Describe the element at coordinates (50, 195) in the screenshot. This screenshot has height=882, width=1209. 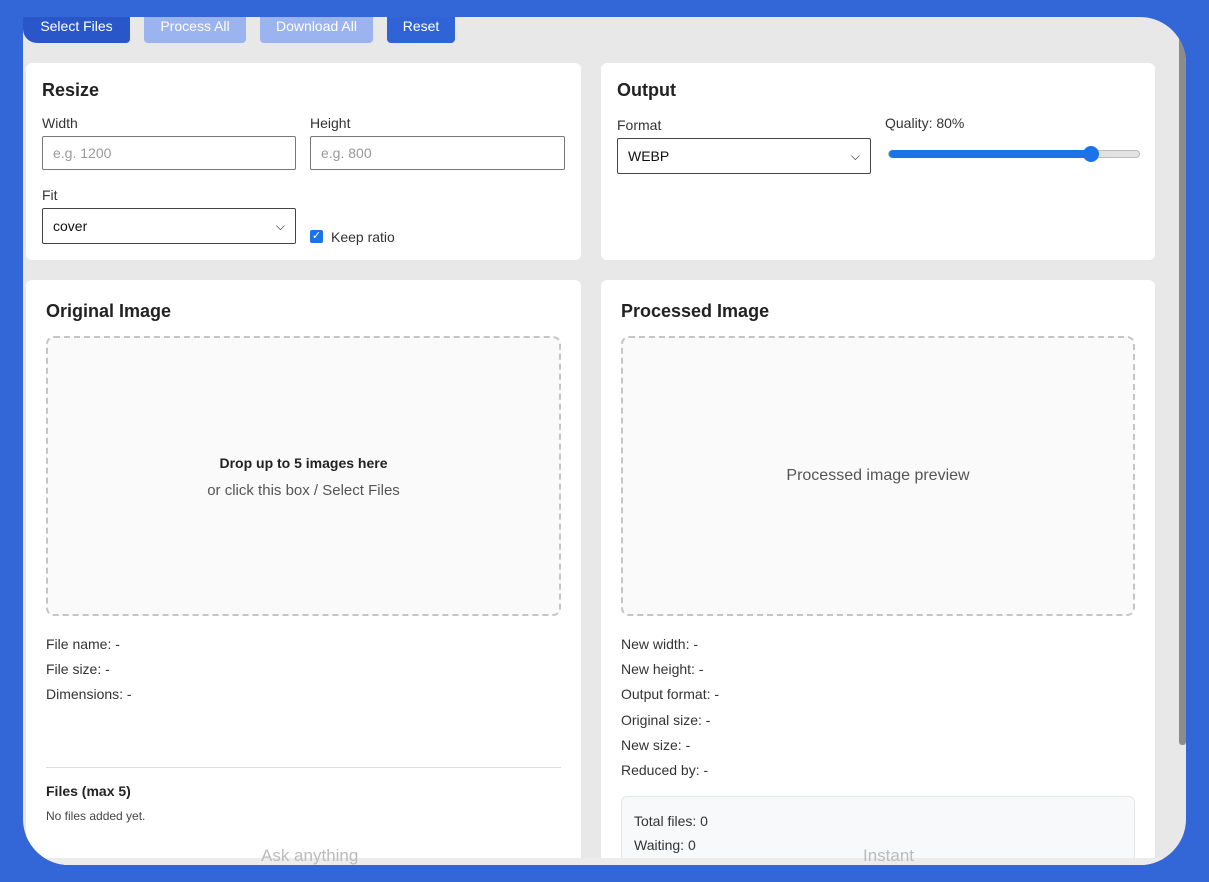
I see `fit-label: Fit` at that location.